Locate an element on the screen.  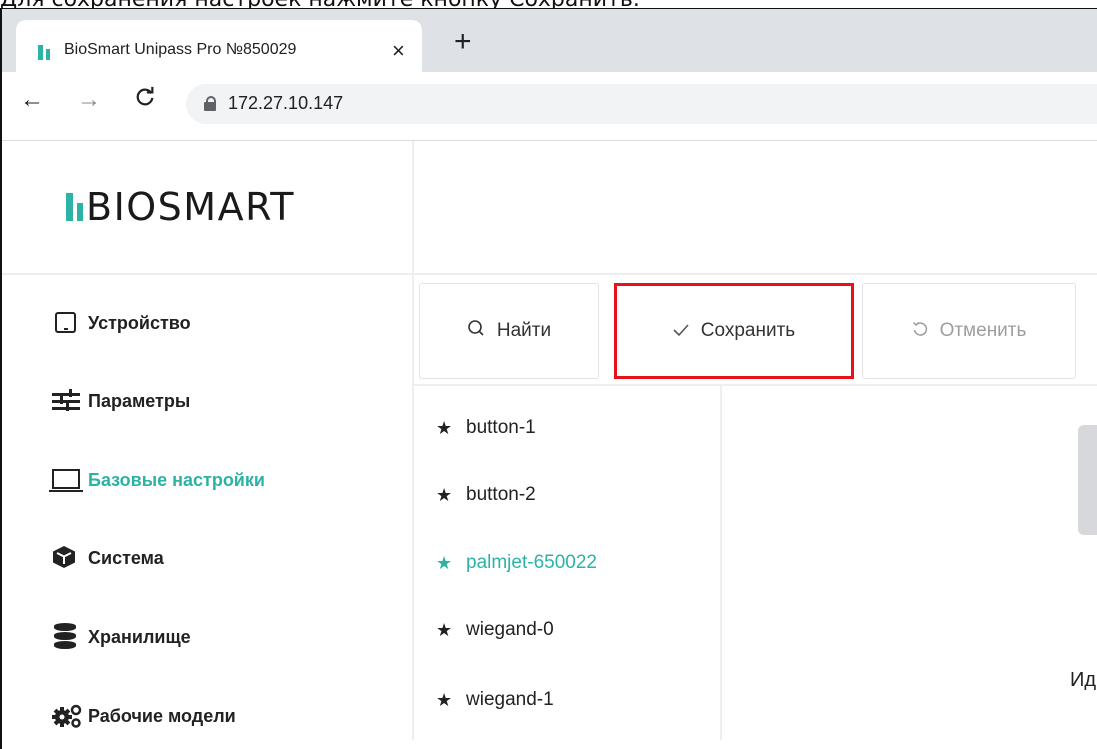
sidebar-item-system: Система is located at coordinates (108, 558).